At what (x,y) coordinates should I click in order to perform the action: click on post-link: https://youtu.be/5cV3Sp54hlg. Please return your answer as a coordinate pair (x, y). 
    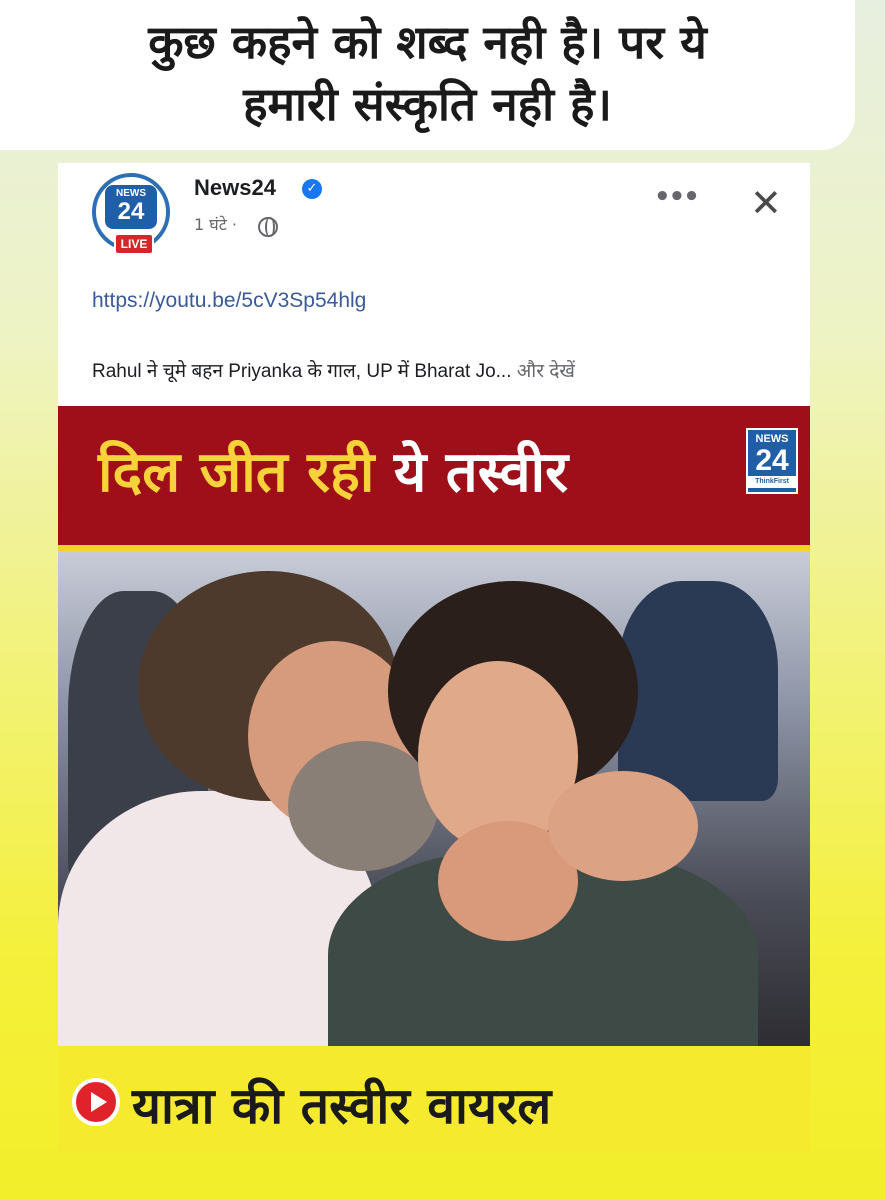
    Looking at the image, I should click on (229, 301).